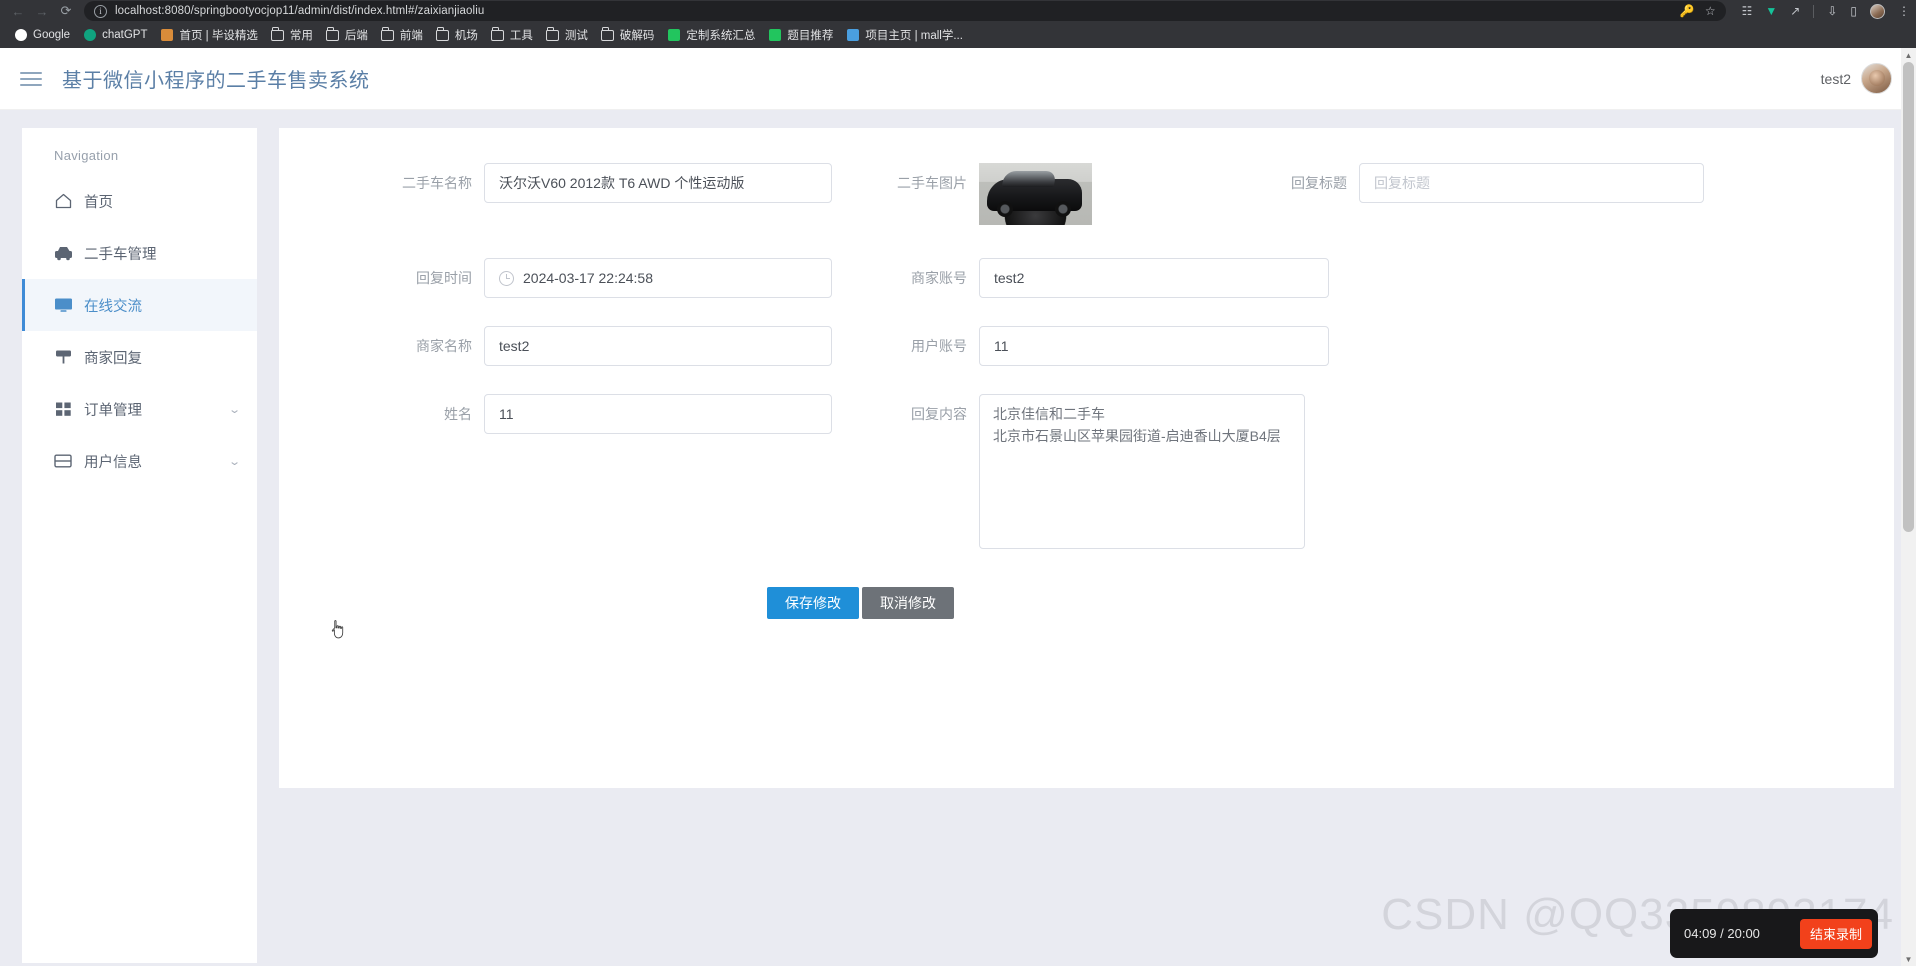  I want to click on car-thumbnail-image, so click(1035, 194).